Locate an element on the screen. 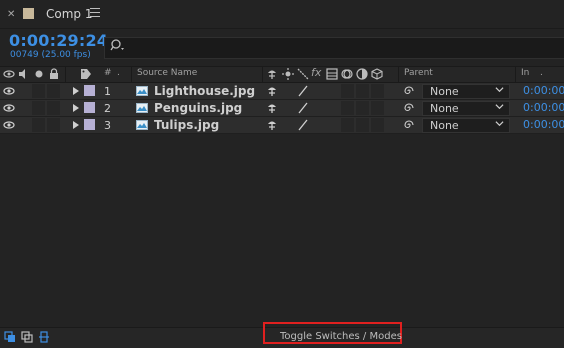 Image resolution: width=564 pixels, height=348 pixels. comp-color-swatch is located at coordinates (28, 13).